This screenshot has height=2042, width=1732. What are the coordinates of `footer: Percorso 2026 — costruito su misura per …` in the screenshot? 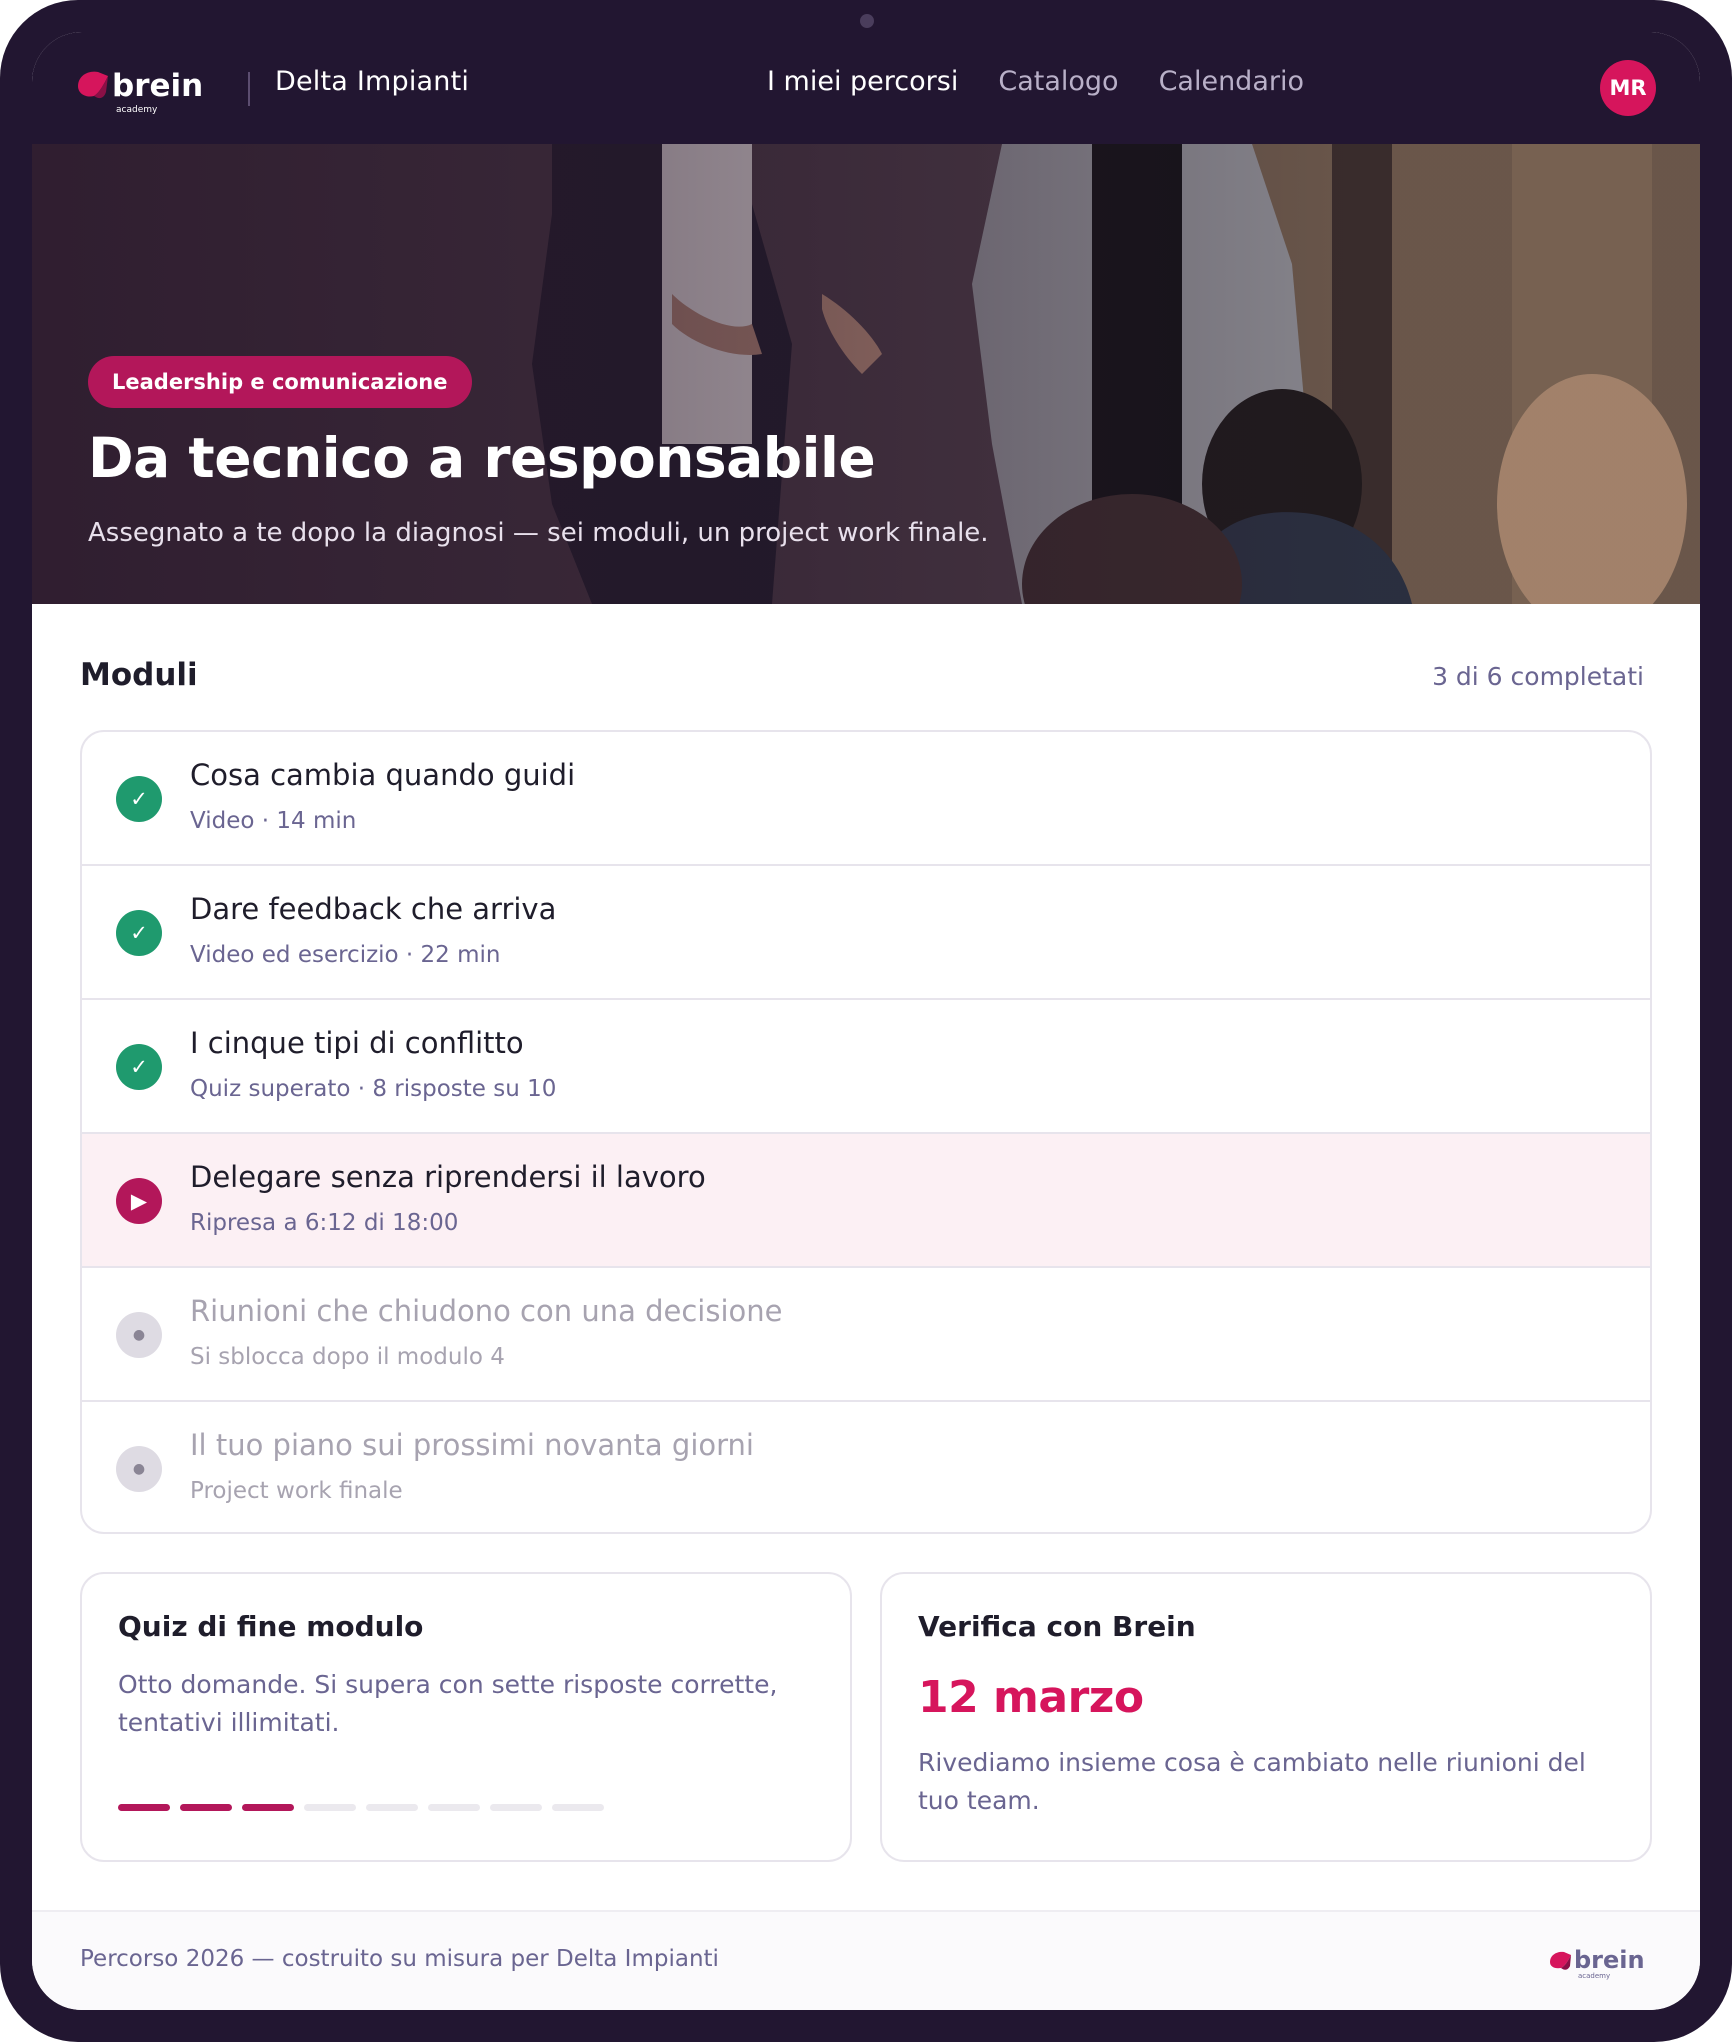 It's located at (866, 1960).